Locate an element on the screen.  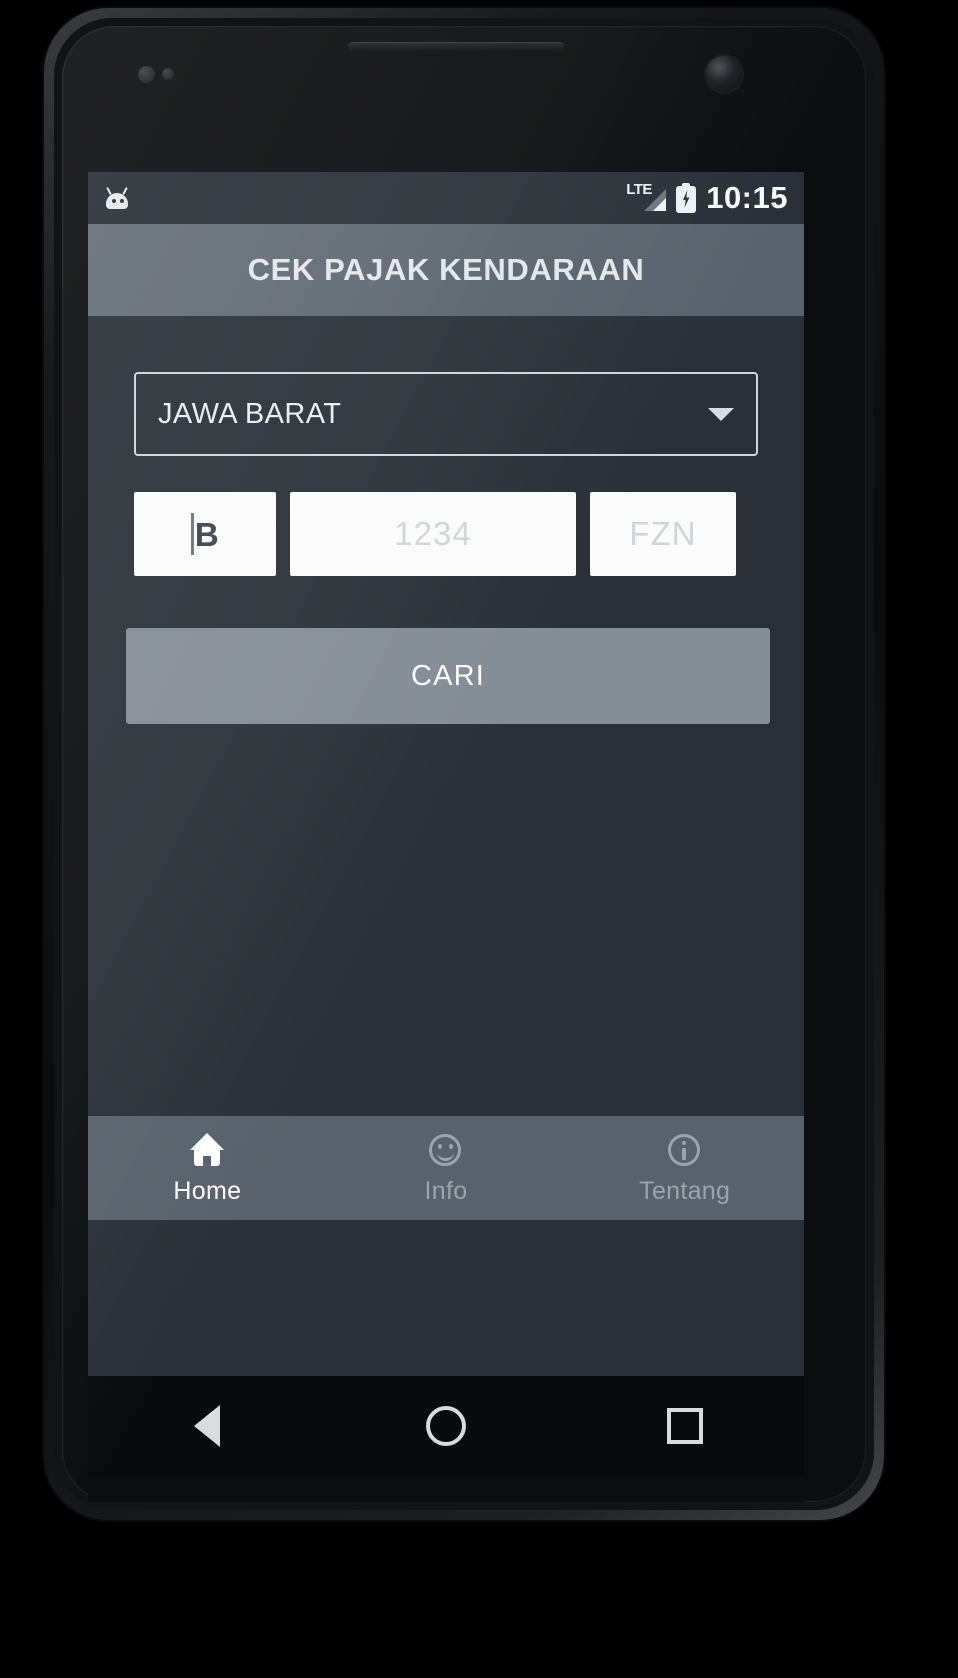
battery-charging-icon is located at coordinates (686, 198).